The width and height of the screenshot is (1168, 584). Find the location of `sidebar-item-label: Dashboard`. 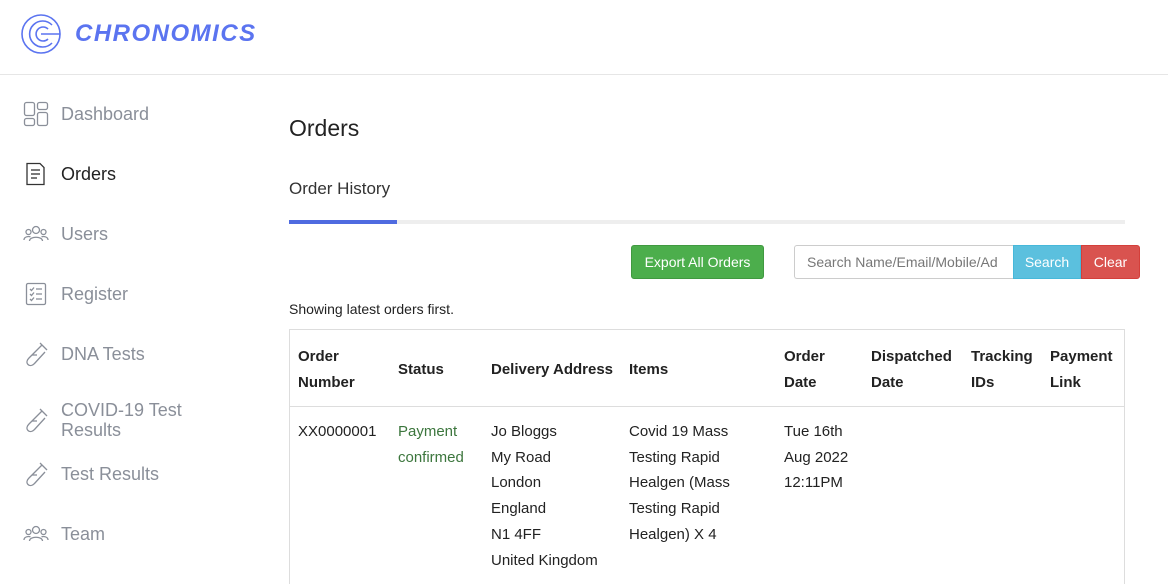

sidebar-item-label: Dashboard is located at coordinates (105, 114).